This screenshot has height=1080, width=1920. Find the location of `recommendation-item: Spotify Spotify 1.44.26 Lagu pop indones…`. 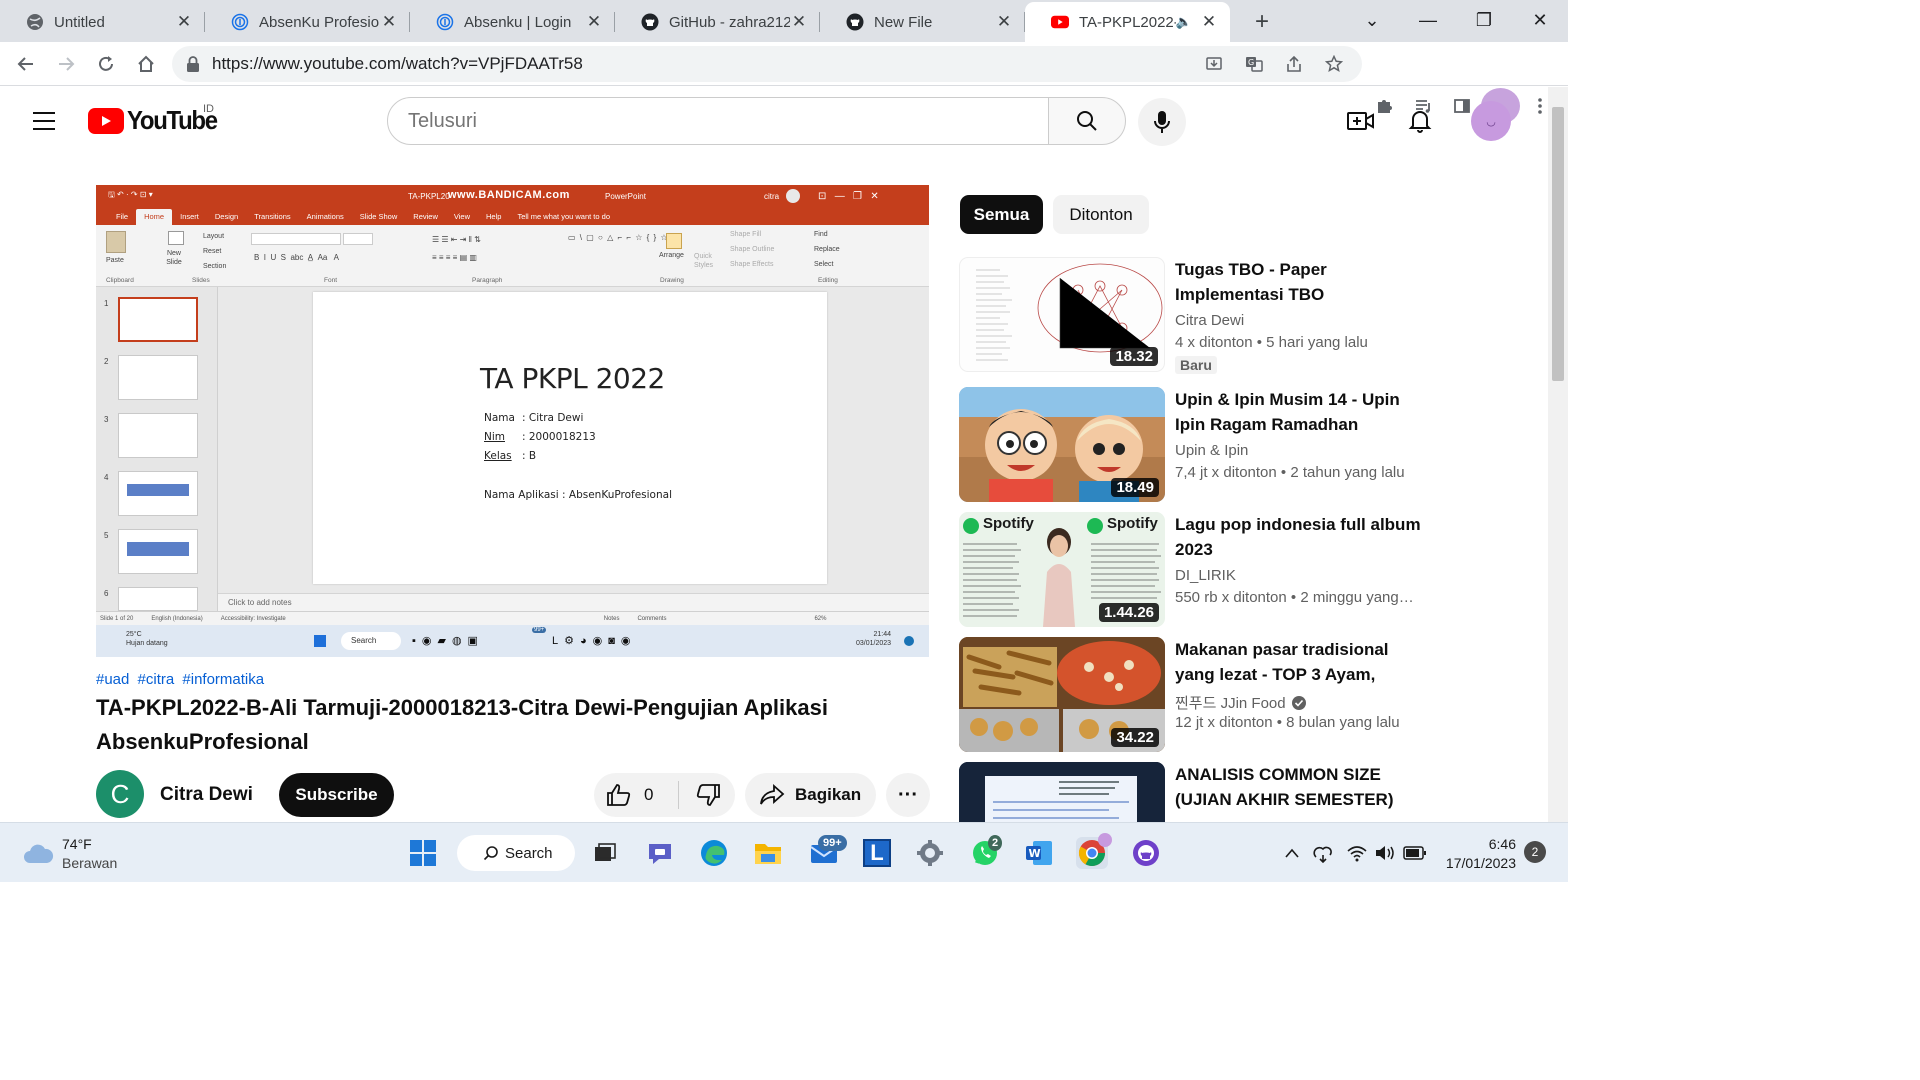

recommendation-item: Spotify Spotify 1.44.26 Lagu pop indones… is located at coordinates (1249, 571).